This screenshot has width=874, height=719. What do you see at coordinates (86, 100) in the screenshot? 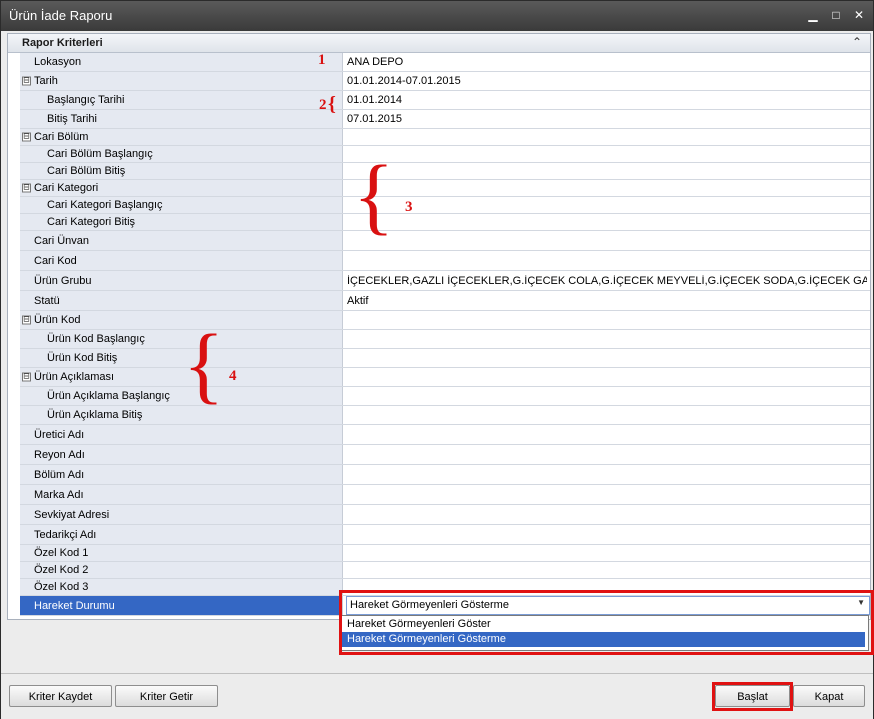
I see `property-label: Başlangıç Tarihi` at bounding box center [86, 100].